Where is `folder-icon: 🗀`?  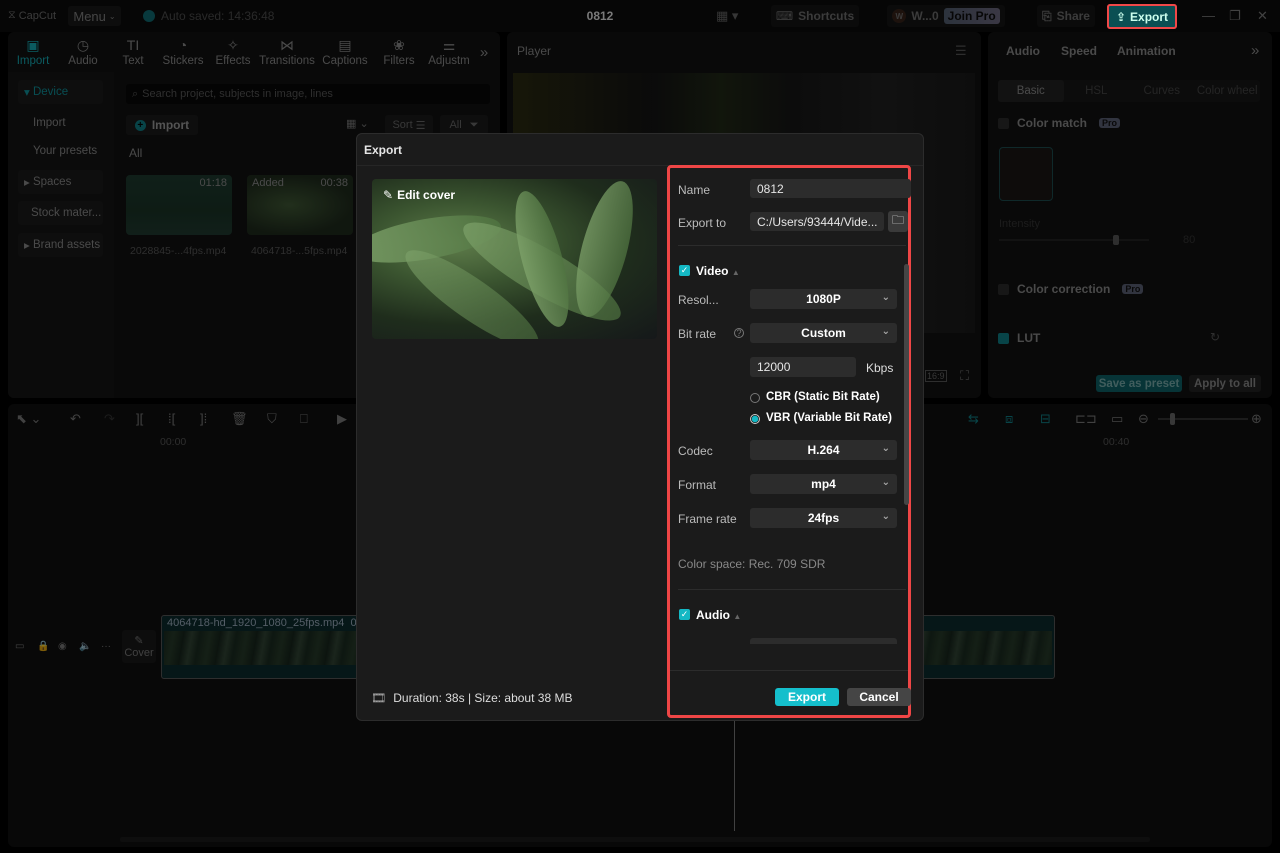 folder-icon: 🗀 is located at coordinates (897, 220).